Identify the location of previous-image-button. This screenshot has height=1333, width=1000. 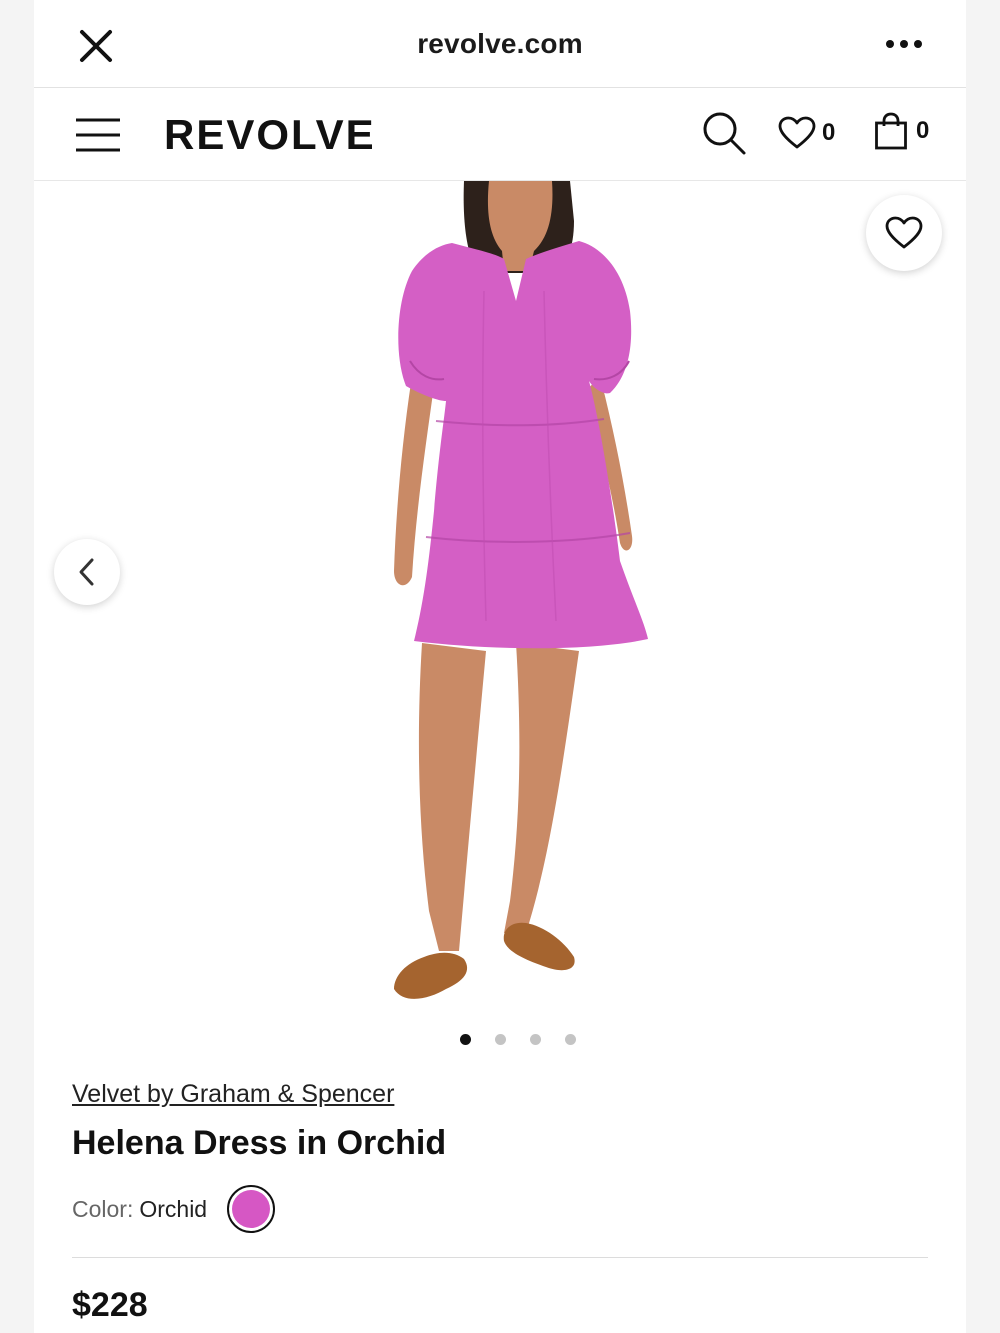
(87, 572).